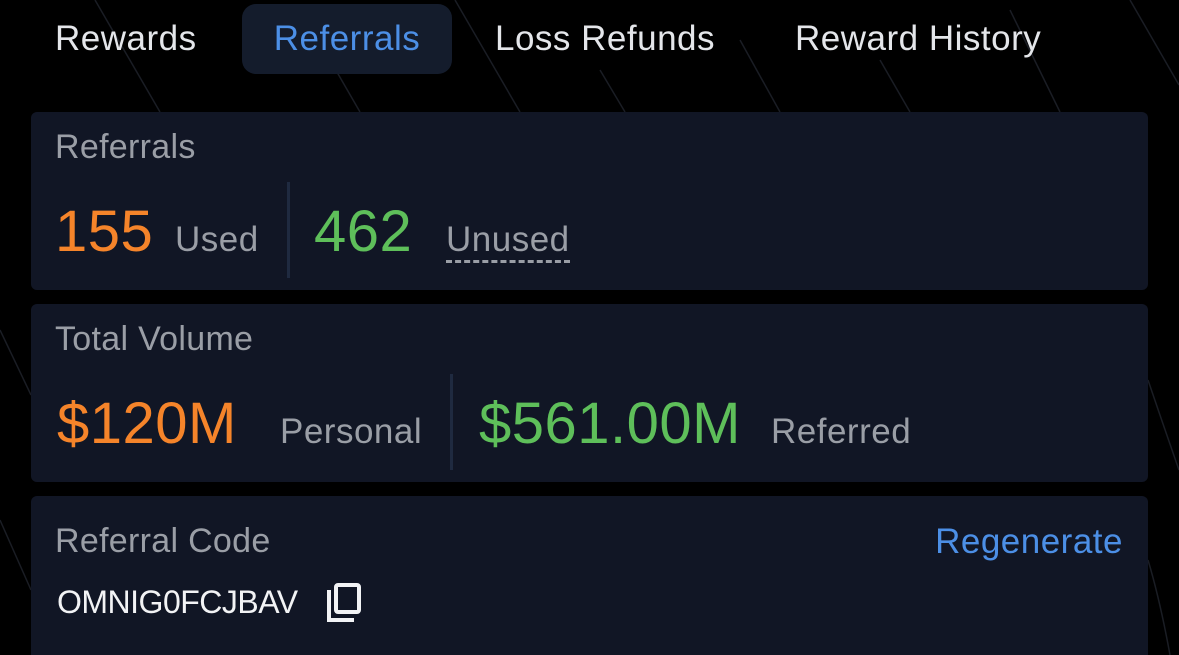  What do you see at coordinates (125, 147) in the screenshot?
I see `referrals-card-title: Referrals` at bounding box center [125, 147].